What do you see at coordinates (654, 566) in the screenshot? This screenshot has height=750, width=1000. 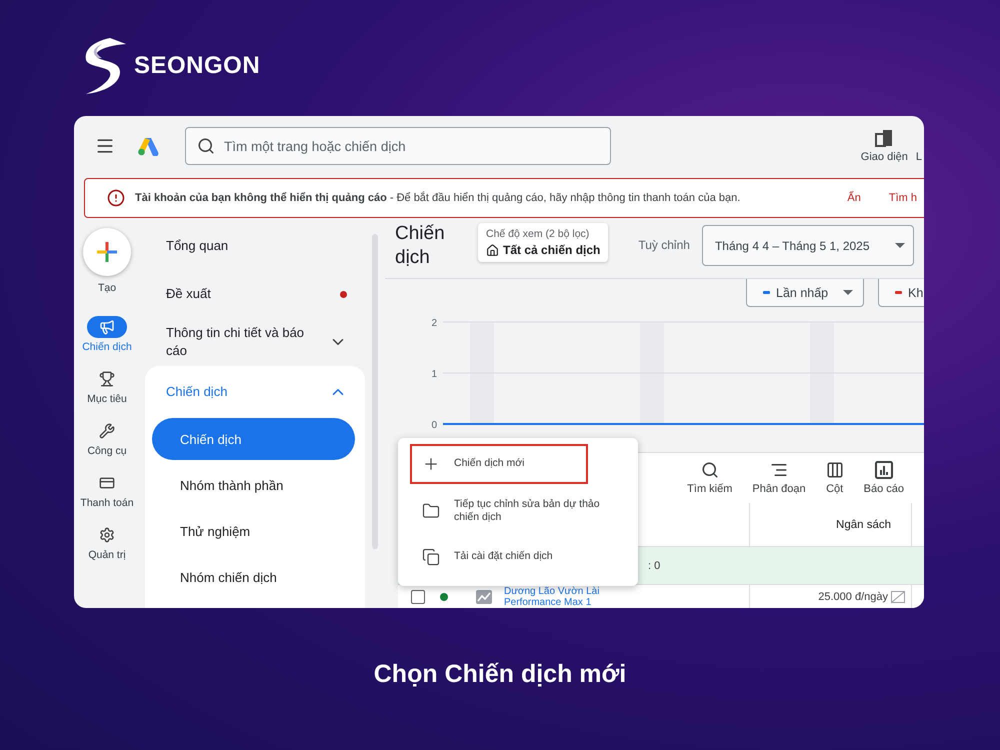 I see `summary-text: : 0` at bounding box center [654, 566].